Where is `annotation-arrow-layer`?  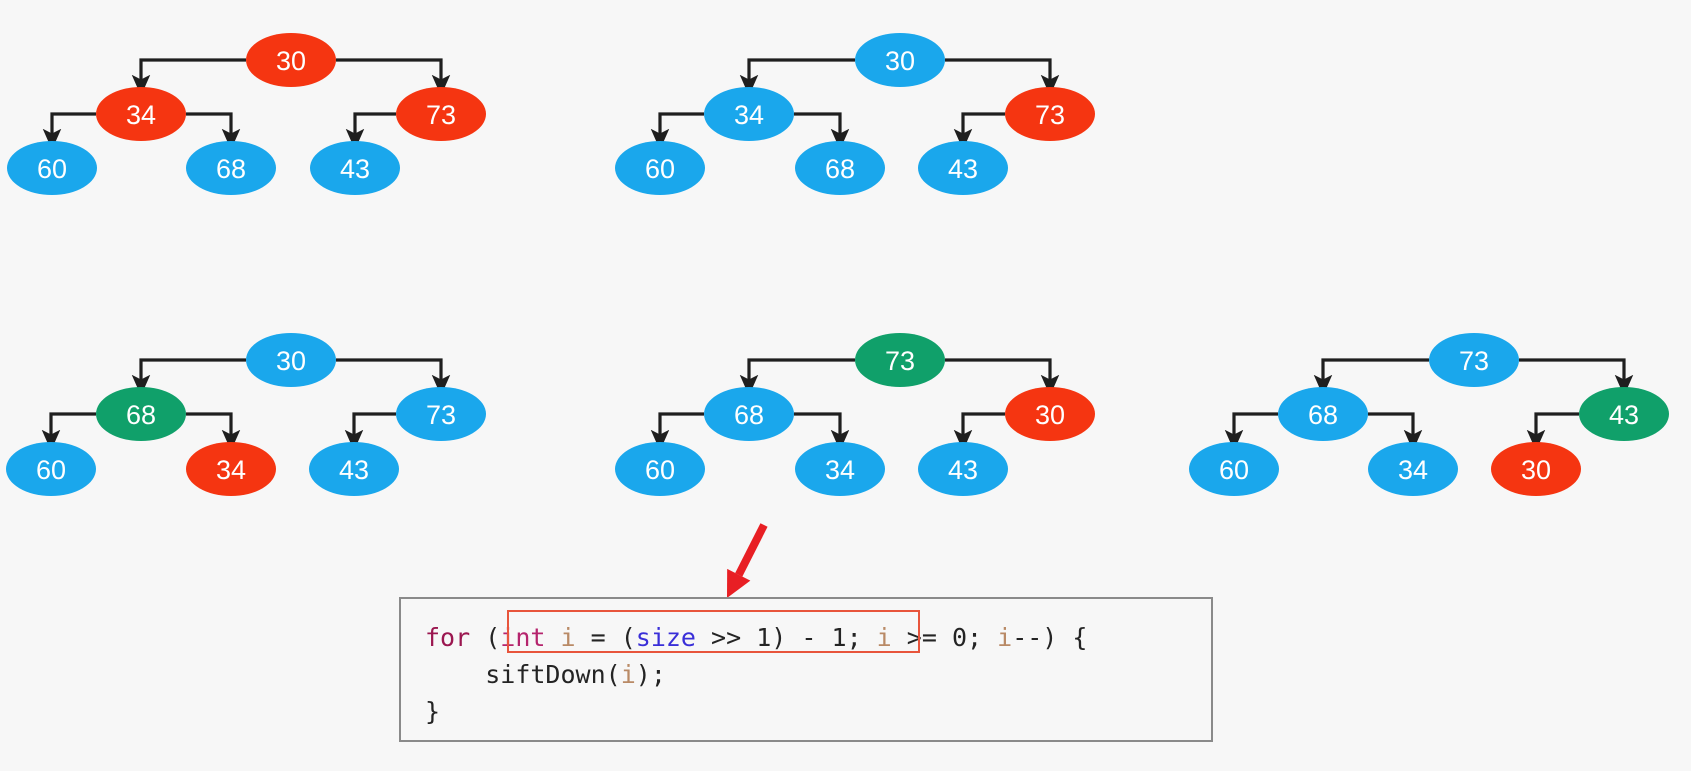 annotation-arrow-layer is located at coordinates (747, 560).